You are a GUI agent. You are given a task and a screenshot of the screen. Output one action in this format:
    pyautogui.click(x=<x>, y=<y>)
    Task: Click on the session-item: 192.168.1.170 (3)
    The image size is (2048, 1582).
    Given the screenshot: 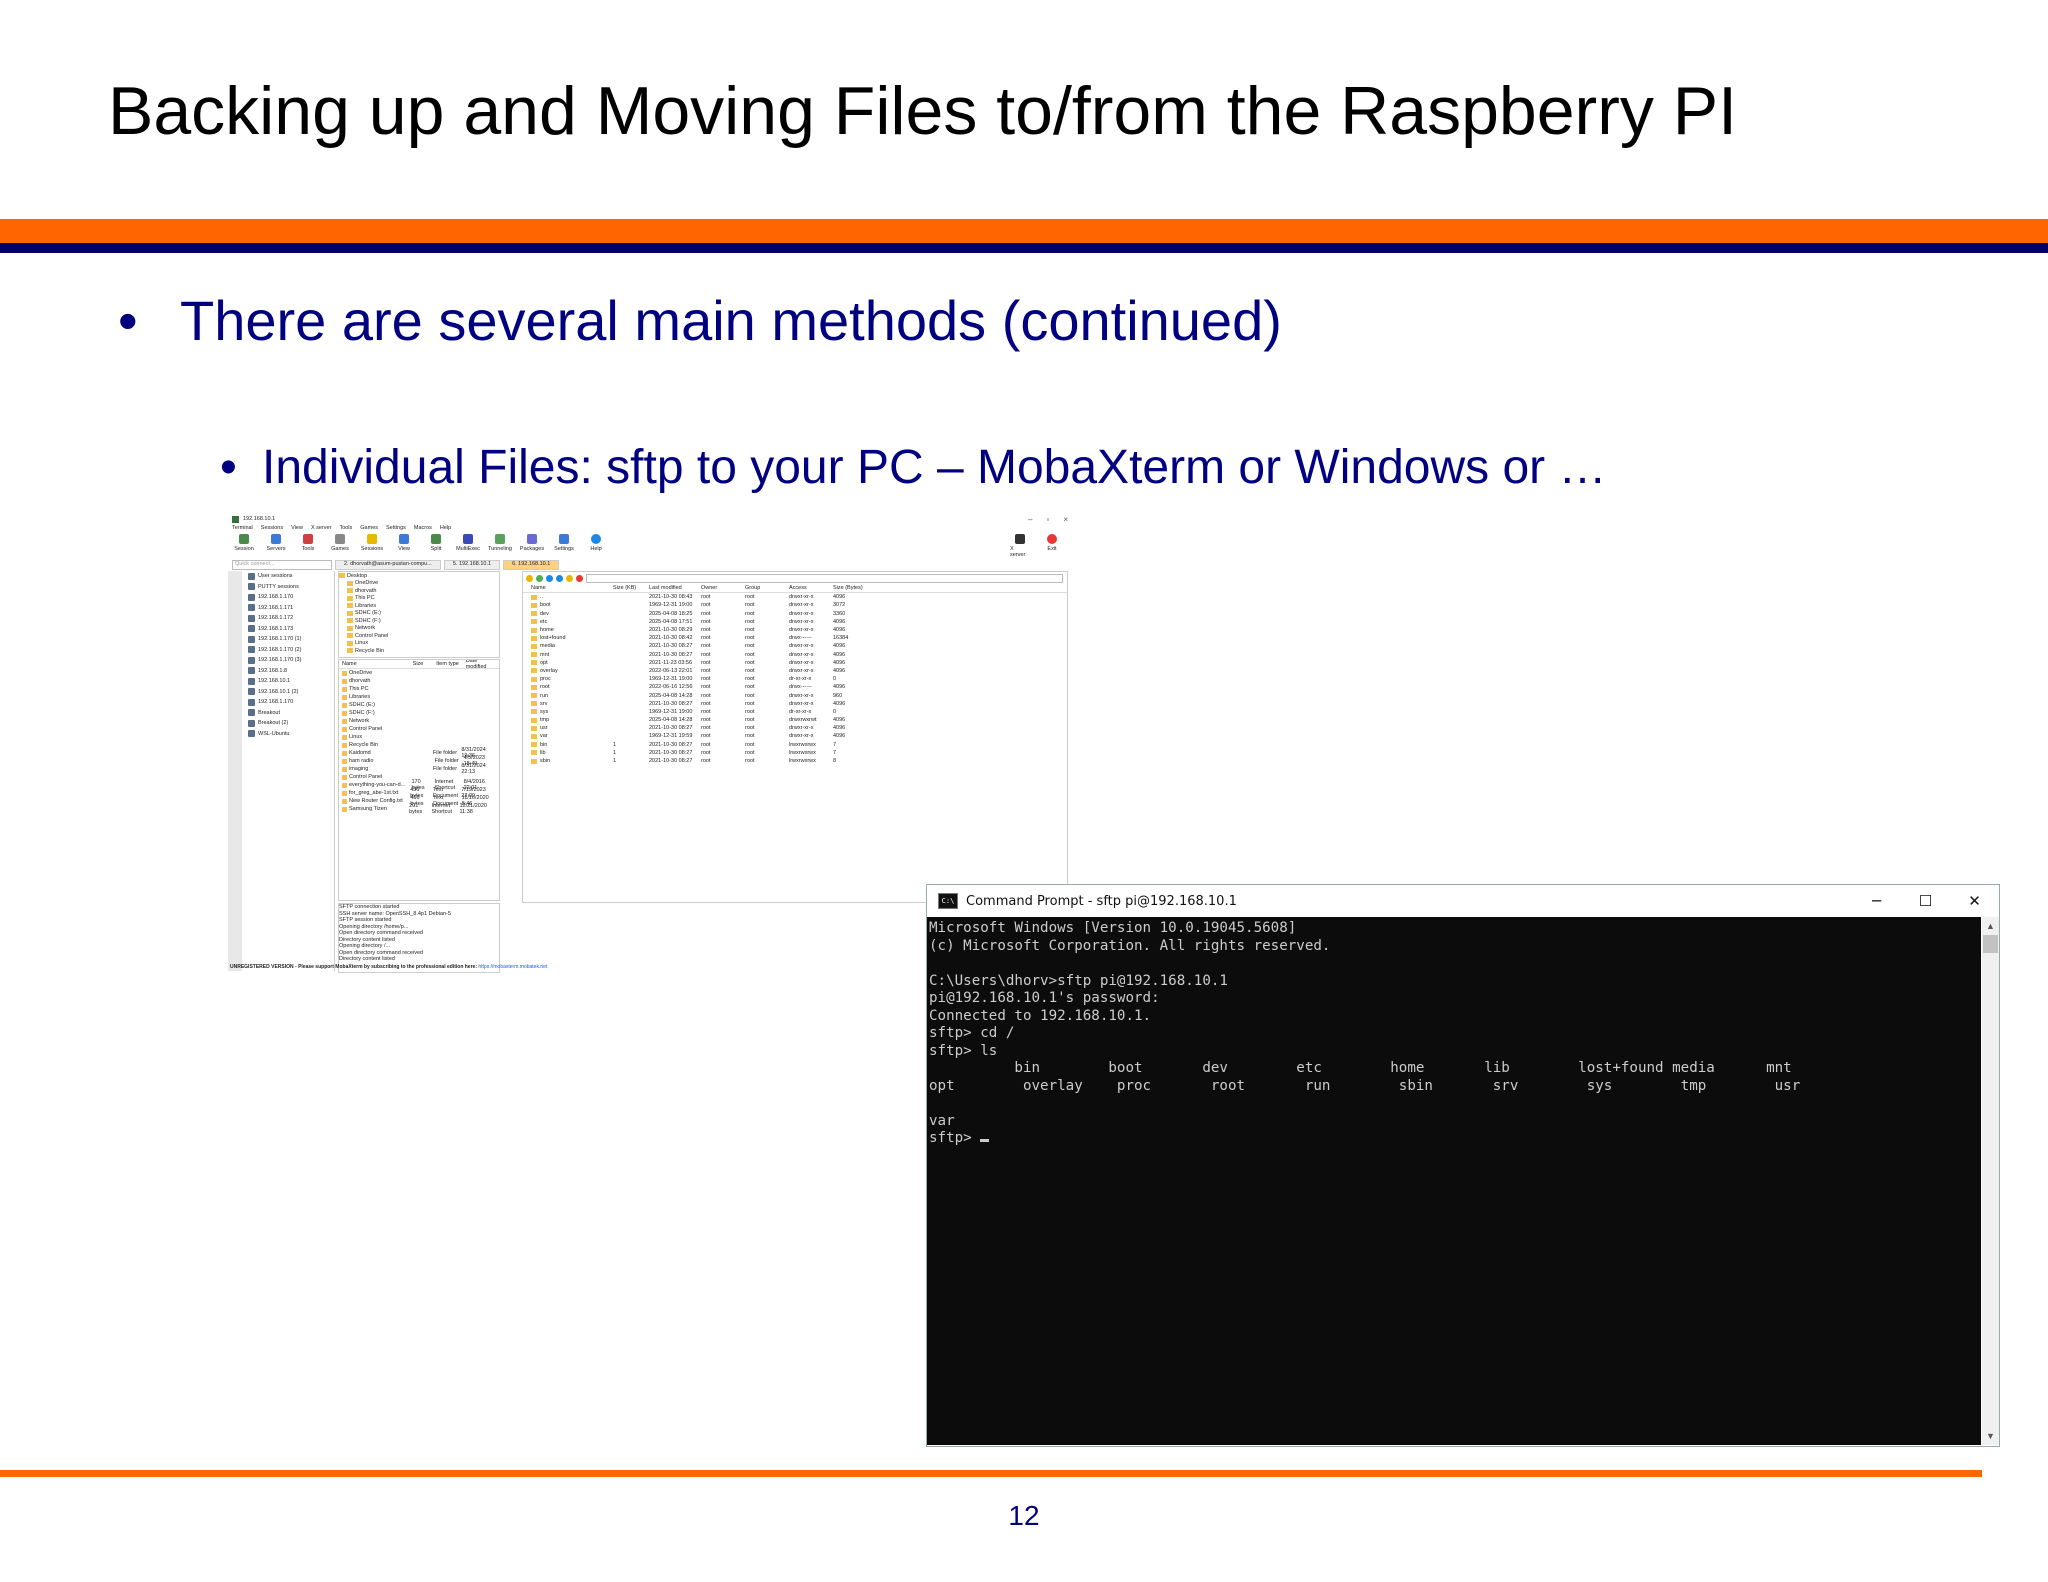 What is the action you would take?
    pyautogui.click(x=289, y=660)
    